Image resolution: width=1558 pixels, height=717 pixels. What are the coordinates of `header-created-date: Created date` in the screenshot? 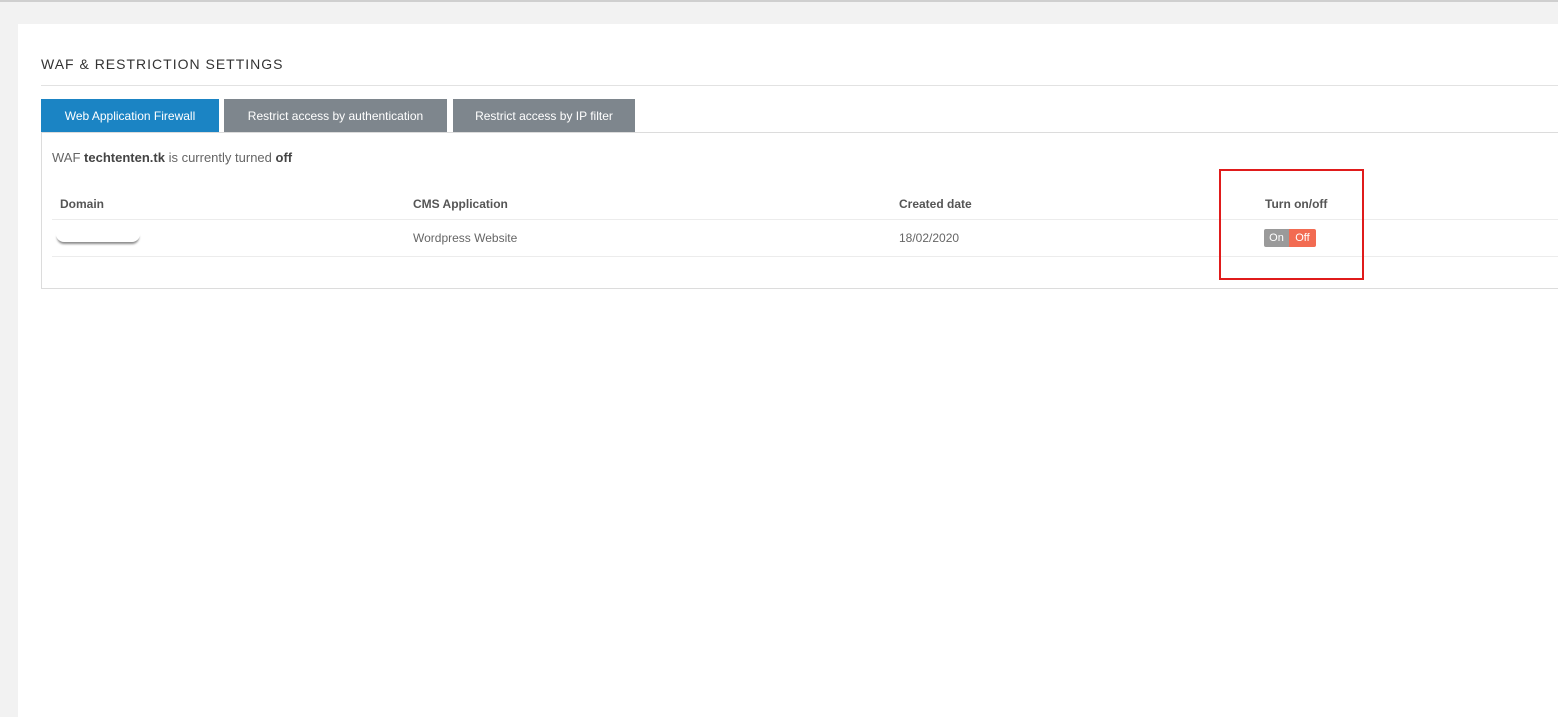 It's located at (935, 204).